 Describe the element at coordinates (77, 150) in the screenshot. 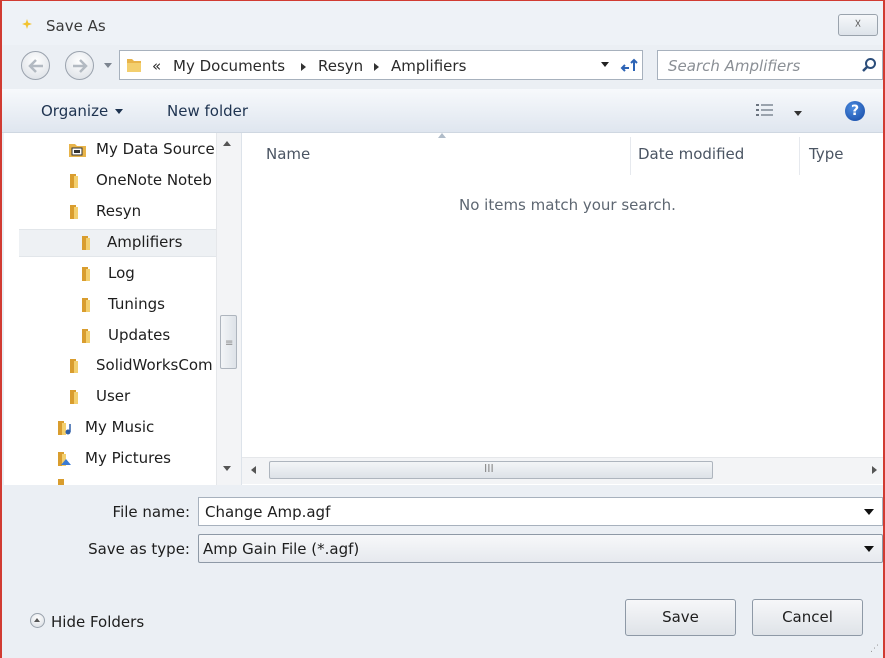

I see `data-source-folder-icon` at that location.